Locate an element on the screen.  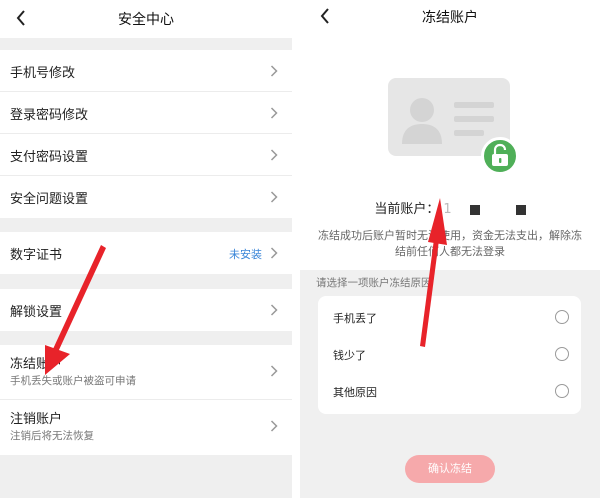
reason-label: 钱少了 is located at coordinates (349, 355).